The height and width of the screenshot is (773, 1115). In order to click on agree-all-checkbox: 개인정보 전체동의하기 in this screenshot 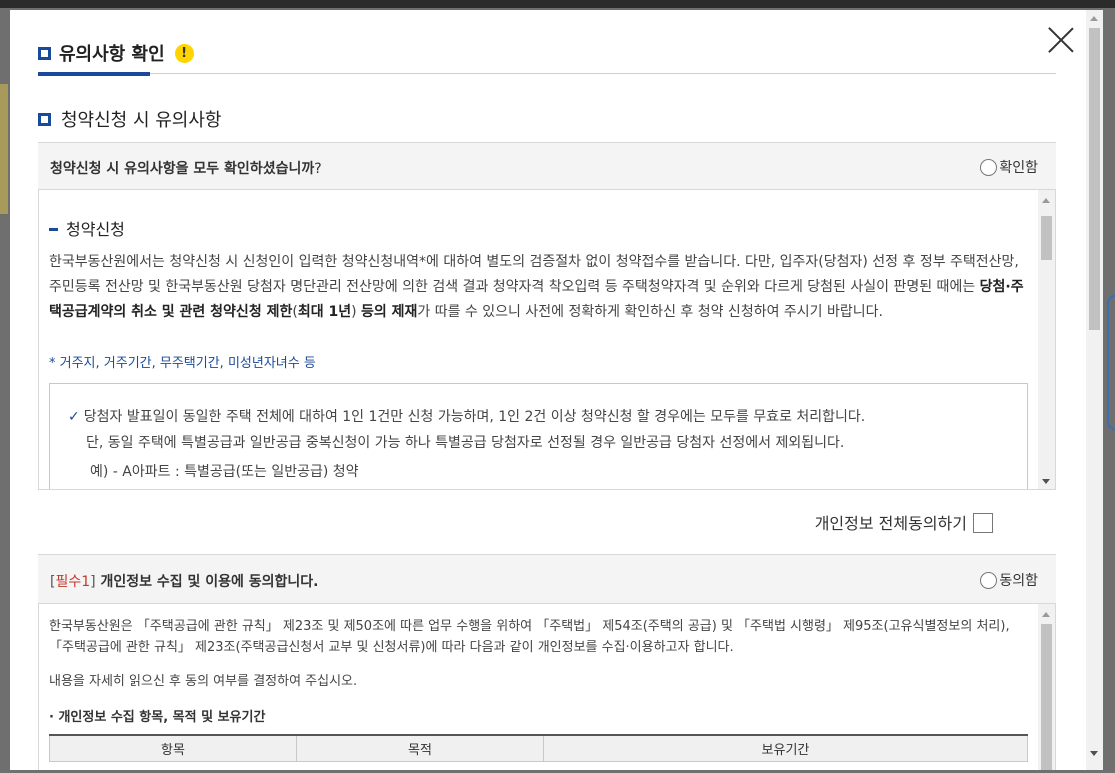, I will do `click(904, 522)`.